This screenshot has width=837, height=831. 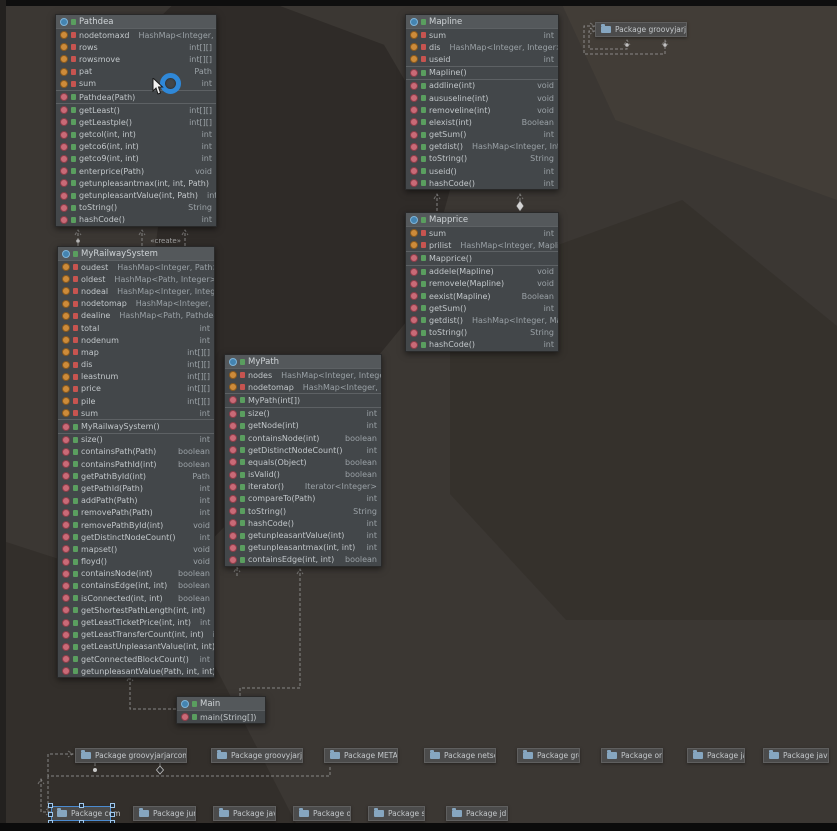 I want to click on uml-field-row: price int[][], so click(x=136, y=389).